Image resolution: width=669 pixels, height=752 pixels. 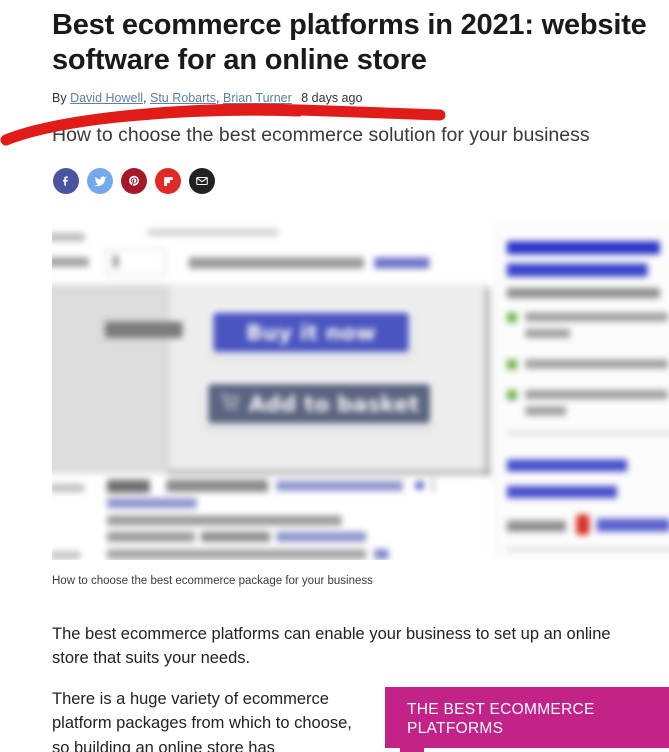 What do you see at coordinates (527, 750) in the screenshot?
I see `promo-tab-strip` at bounding box center [527, 750].